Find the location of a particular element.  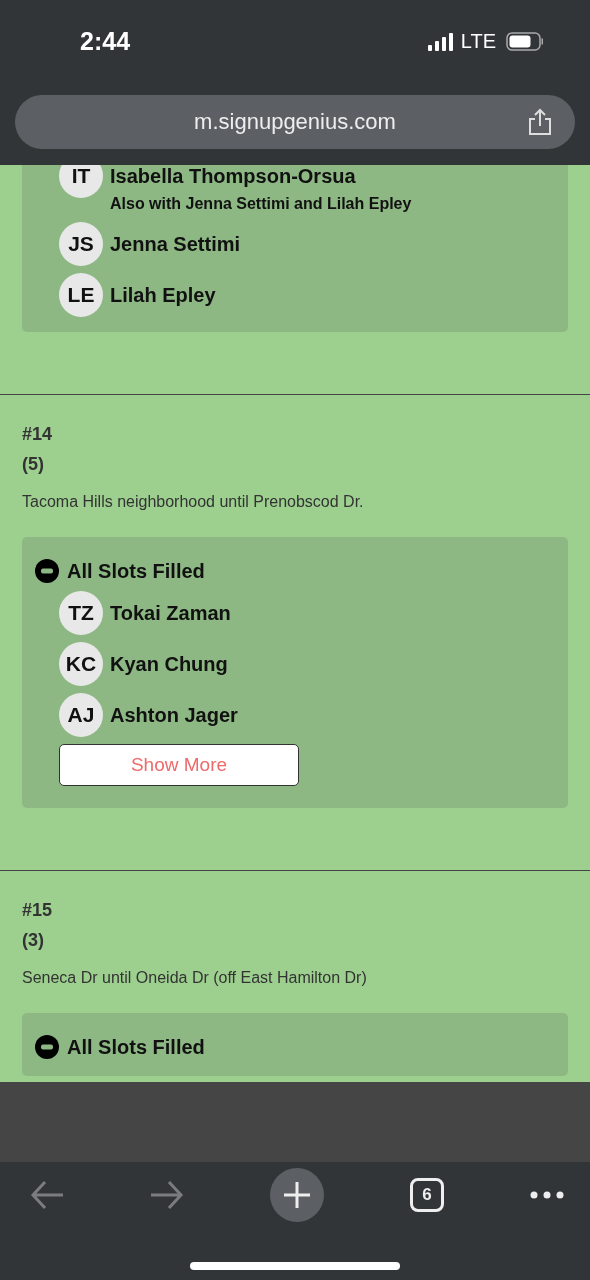

initials-avatar: AJ is located at coordinates (81, 715).